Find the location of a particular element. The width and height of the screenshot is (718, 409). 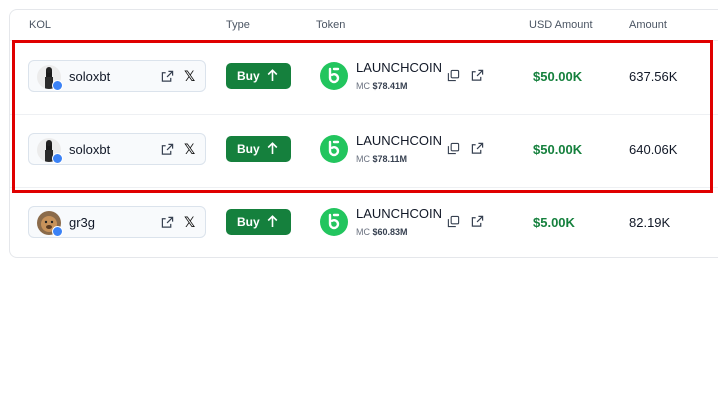

table-header: KOL Type Token USD Amount Amount is located at coordinates (364, 25).